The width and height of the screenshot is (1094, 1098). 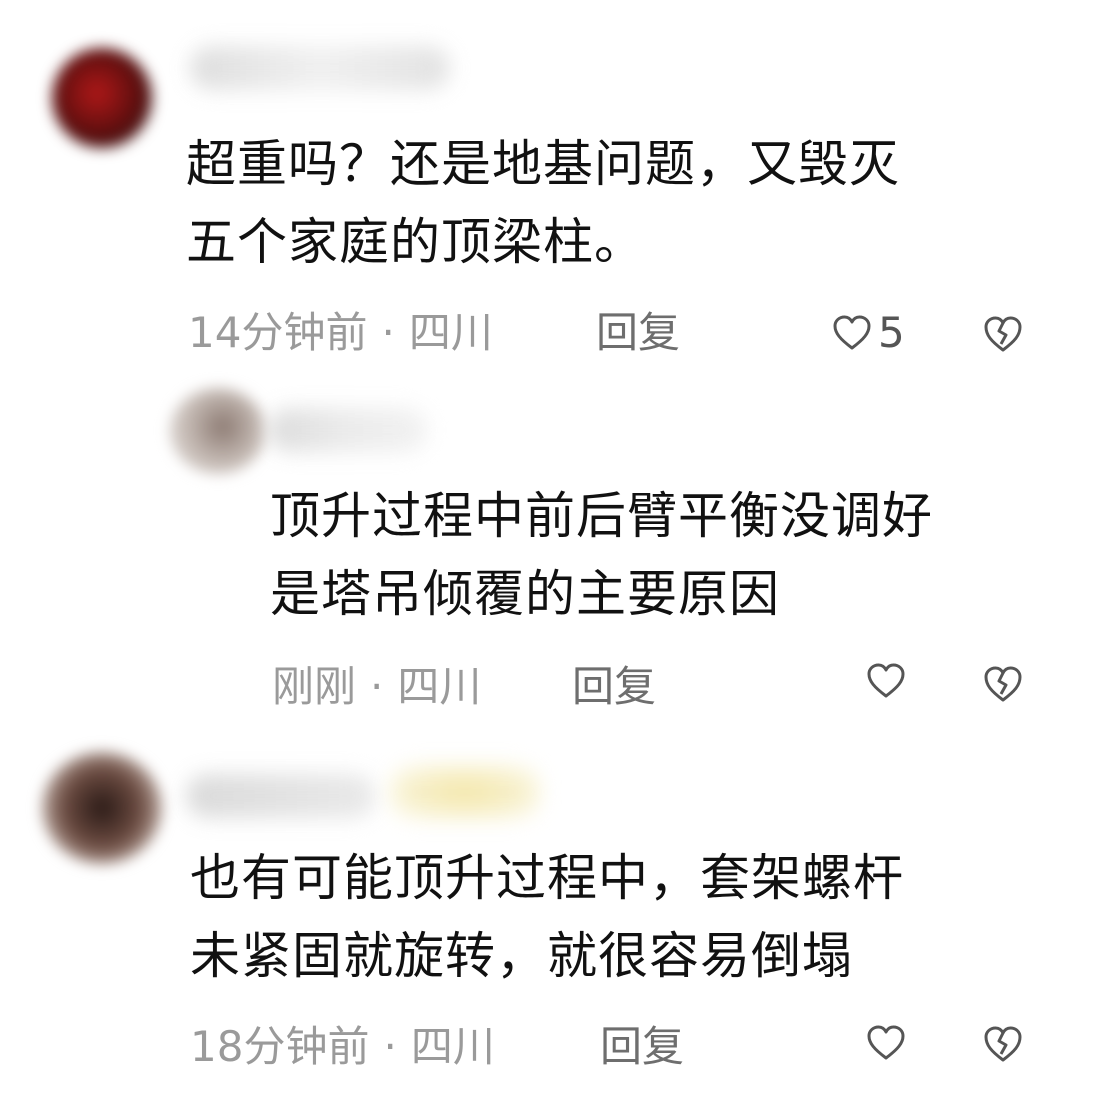 What do you see at coordinates (543, 203) in the screenshot?
I see `comment-text: 超重吗？还是地基问题，又毁灭 五个家庭的顶梁柱。` at bounding box center [543, 203].